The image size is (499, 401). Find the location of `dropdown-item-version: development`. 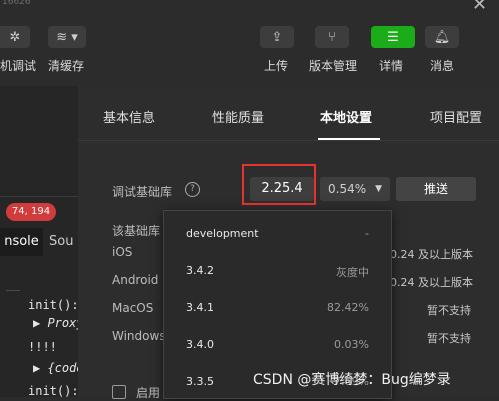

dropdown-item-version: development is located at coordinates (222, 233).